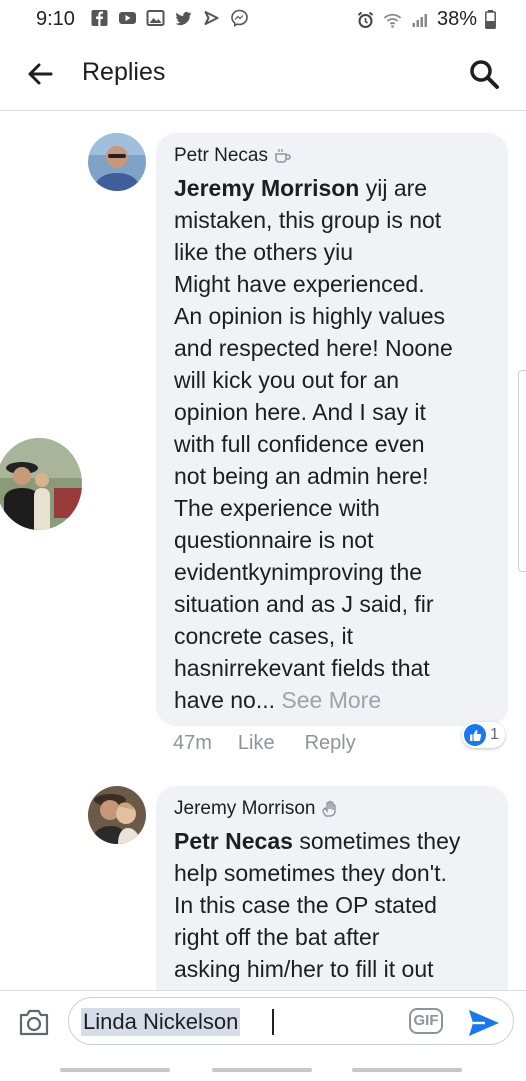 The width and height of the screenshot is (526, 1081). I want to click on avatar, so click(41, 484).